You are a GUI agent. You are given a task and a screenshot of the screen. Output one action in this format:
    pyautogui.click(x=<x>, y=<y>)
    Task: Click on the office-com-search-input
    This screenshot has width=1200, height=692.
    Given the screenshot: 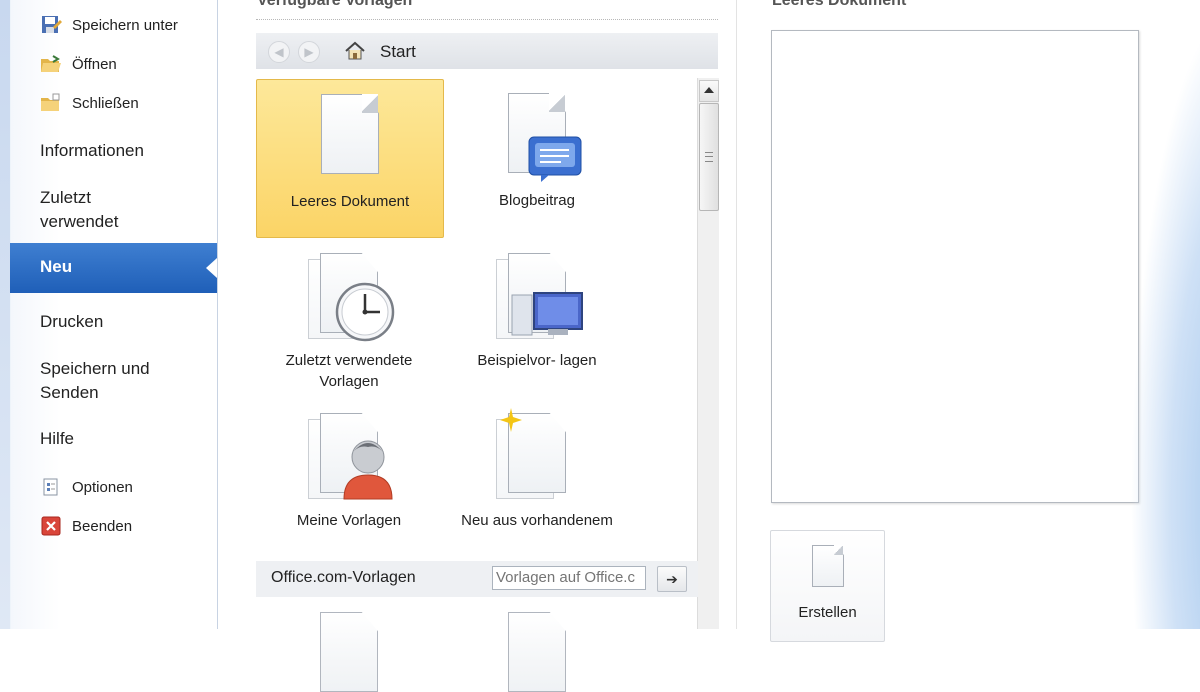 What is the action you would take?
    pyautogui.click(x=569, y=578)
    